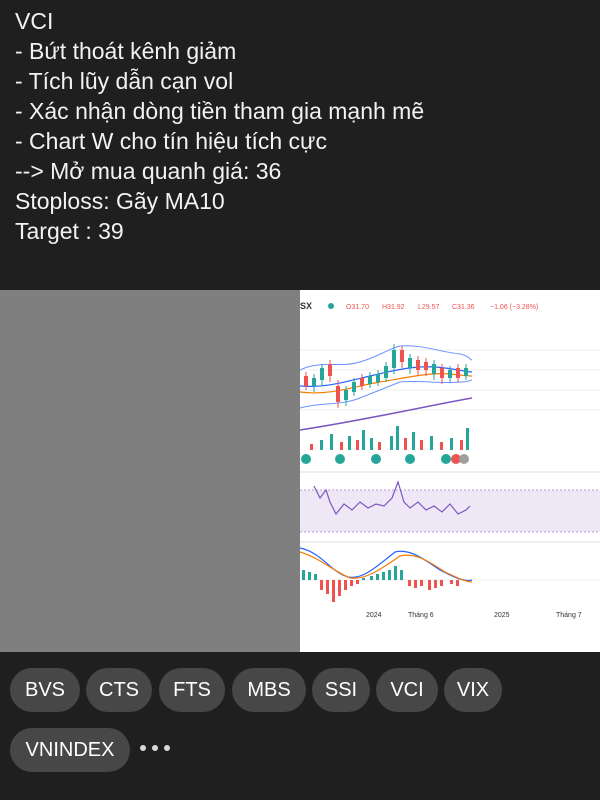  What do you see at coordinates (502, 615) in the screenshot?
I see `time-label: 2025` at bounding box center [502, 615].